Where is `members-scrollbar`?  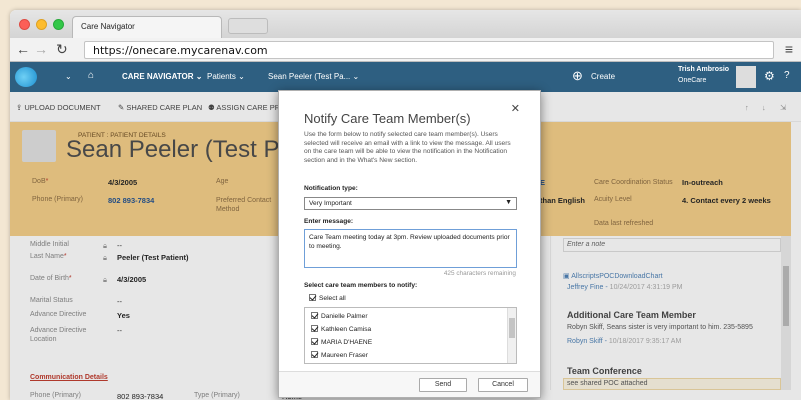
members-scrollbar is located at coordinates (511, 335).